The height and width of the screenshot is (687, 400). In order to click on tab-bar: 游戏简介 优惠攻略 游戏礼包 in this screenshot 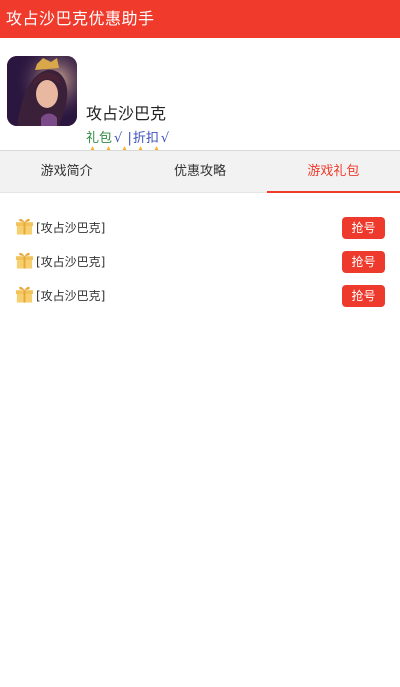, I will do `click(200, 171)`.